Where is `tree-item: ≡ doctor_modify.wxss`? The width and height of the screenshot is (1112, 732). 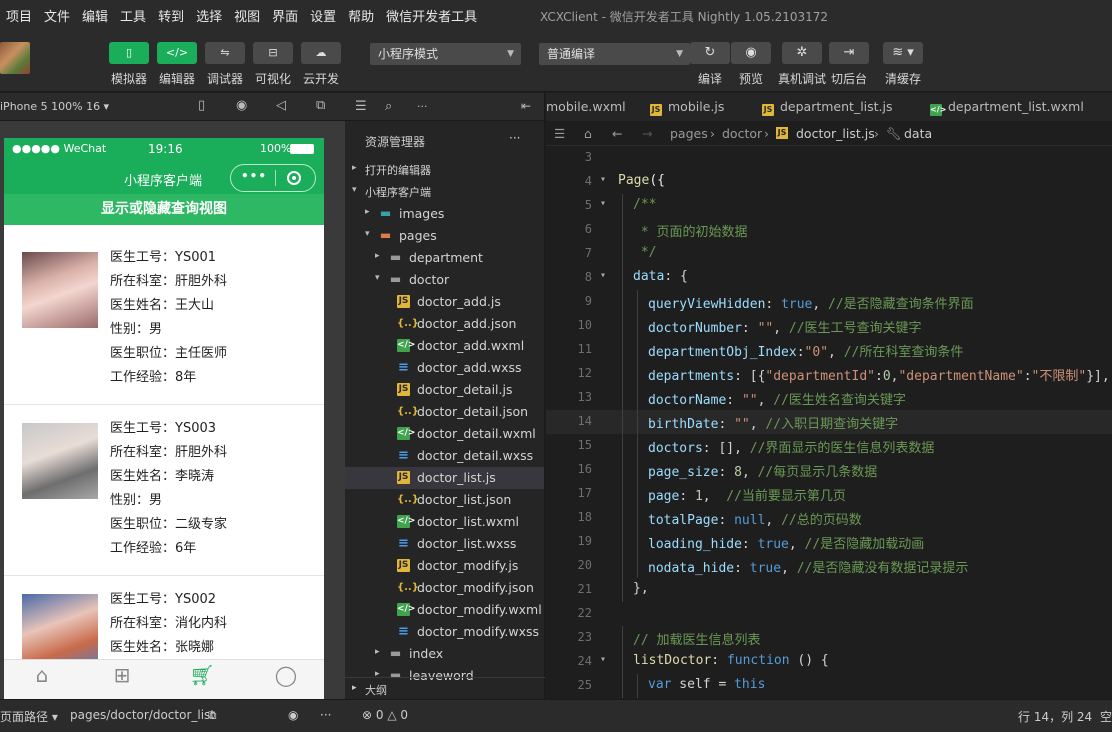
tree-item: ≡ doctor_modify.wxss is located at coordinates (444, 632).